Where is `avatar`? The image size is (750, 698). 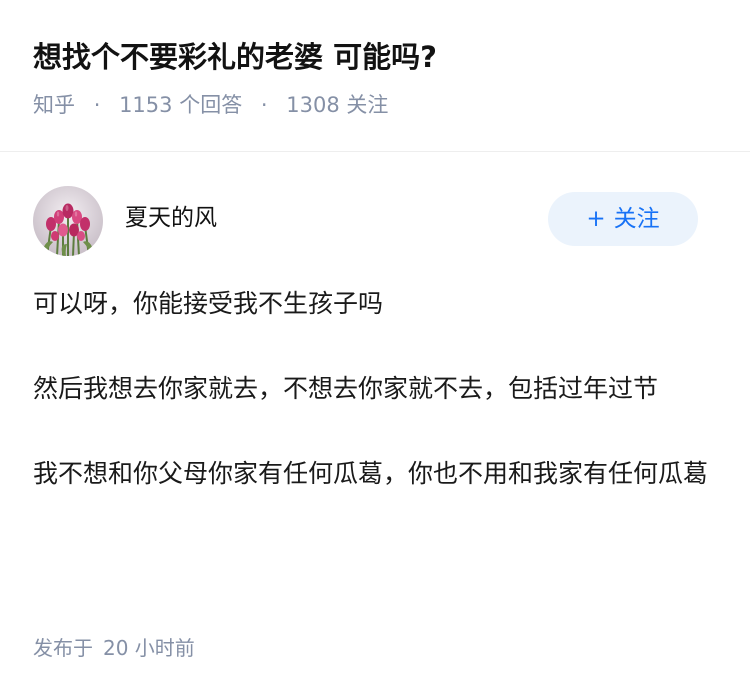
avatar is located at coordinates (68, 221).